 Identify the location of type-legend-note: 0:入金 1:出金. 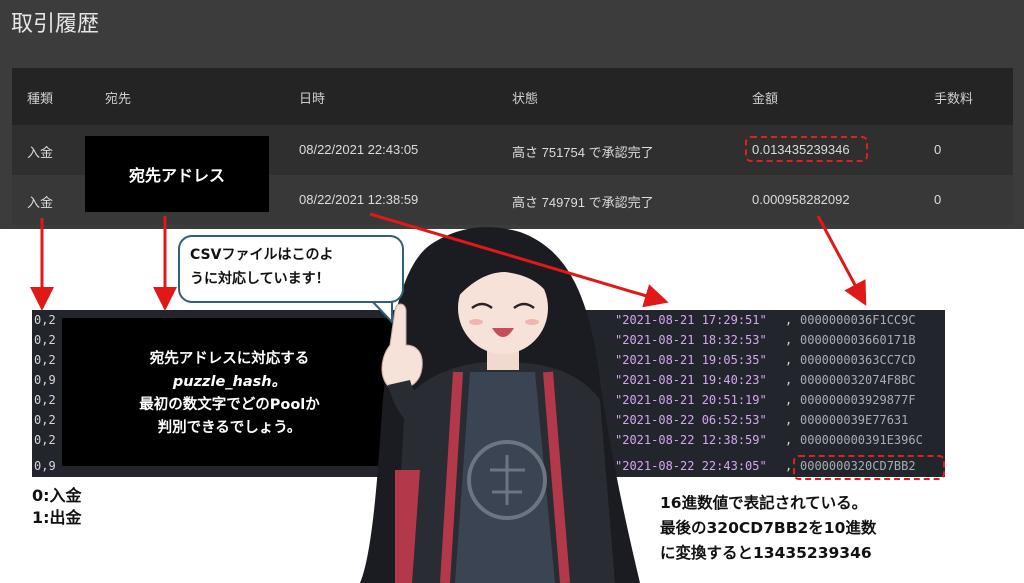
(57, 507).